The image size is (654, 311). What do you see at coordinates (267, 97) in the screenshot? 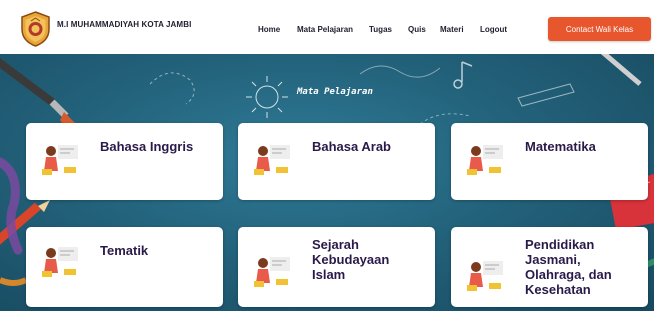
I see `sun-doodle-icon` at bounding box center [267, 97].